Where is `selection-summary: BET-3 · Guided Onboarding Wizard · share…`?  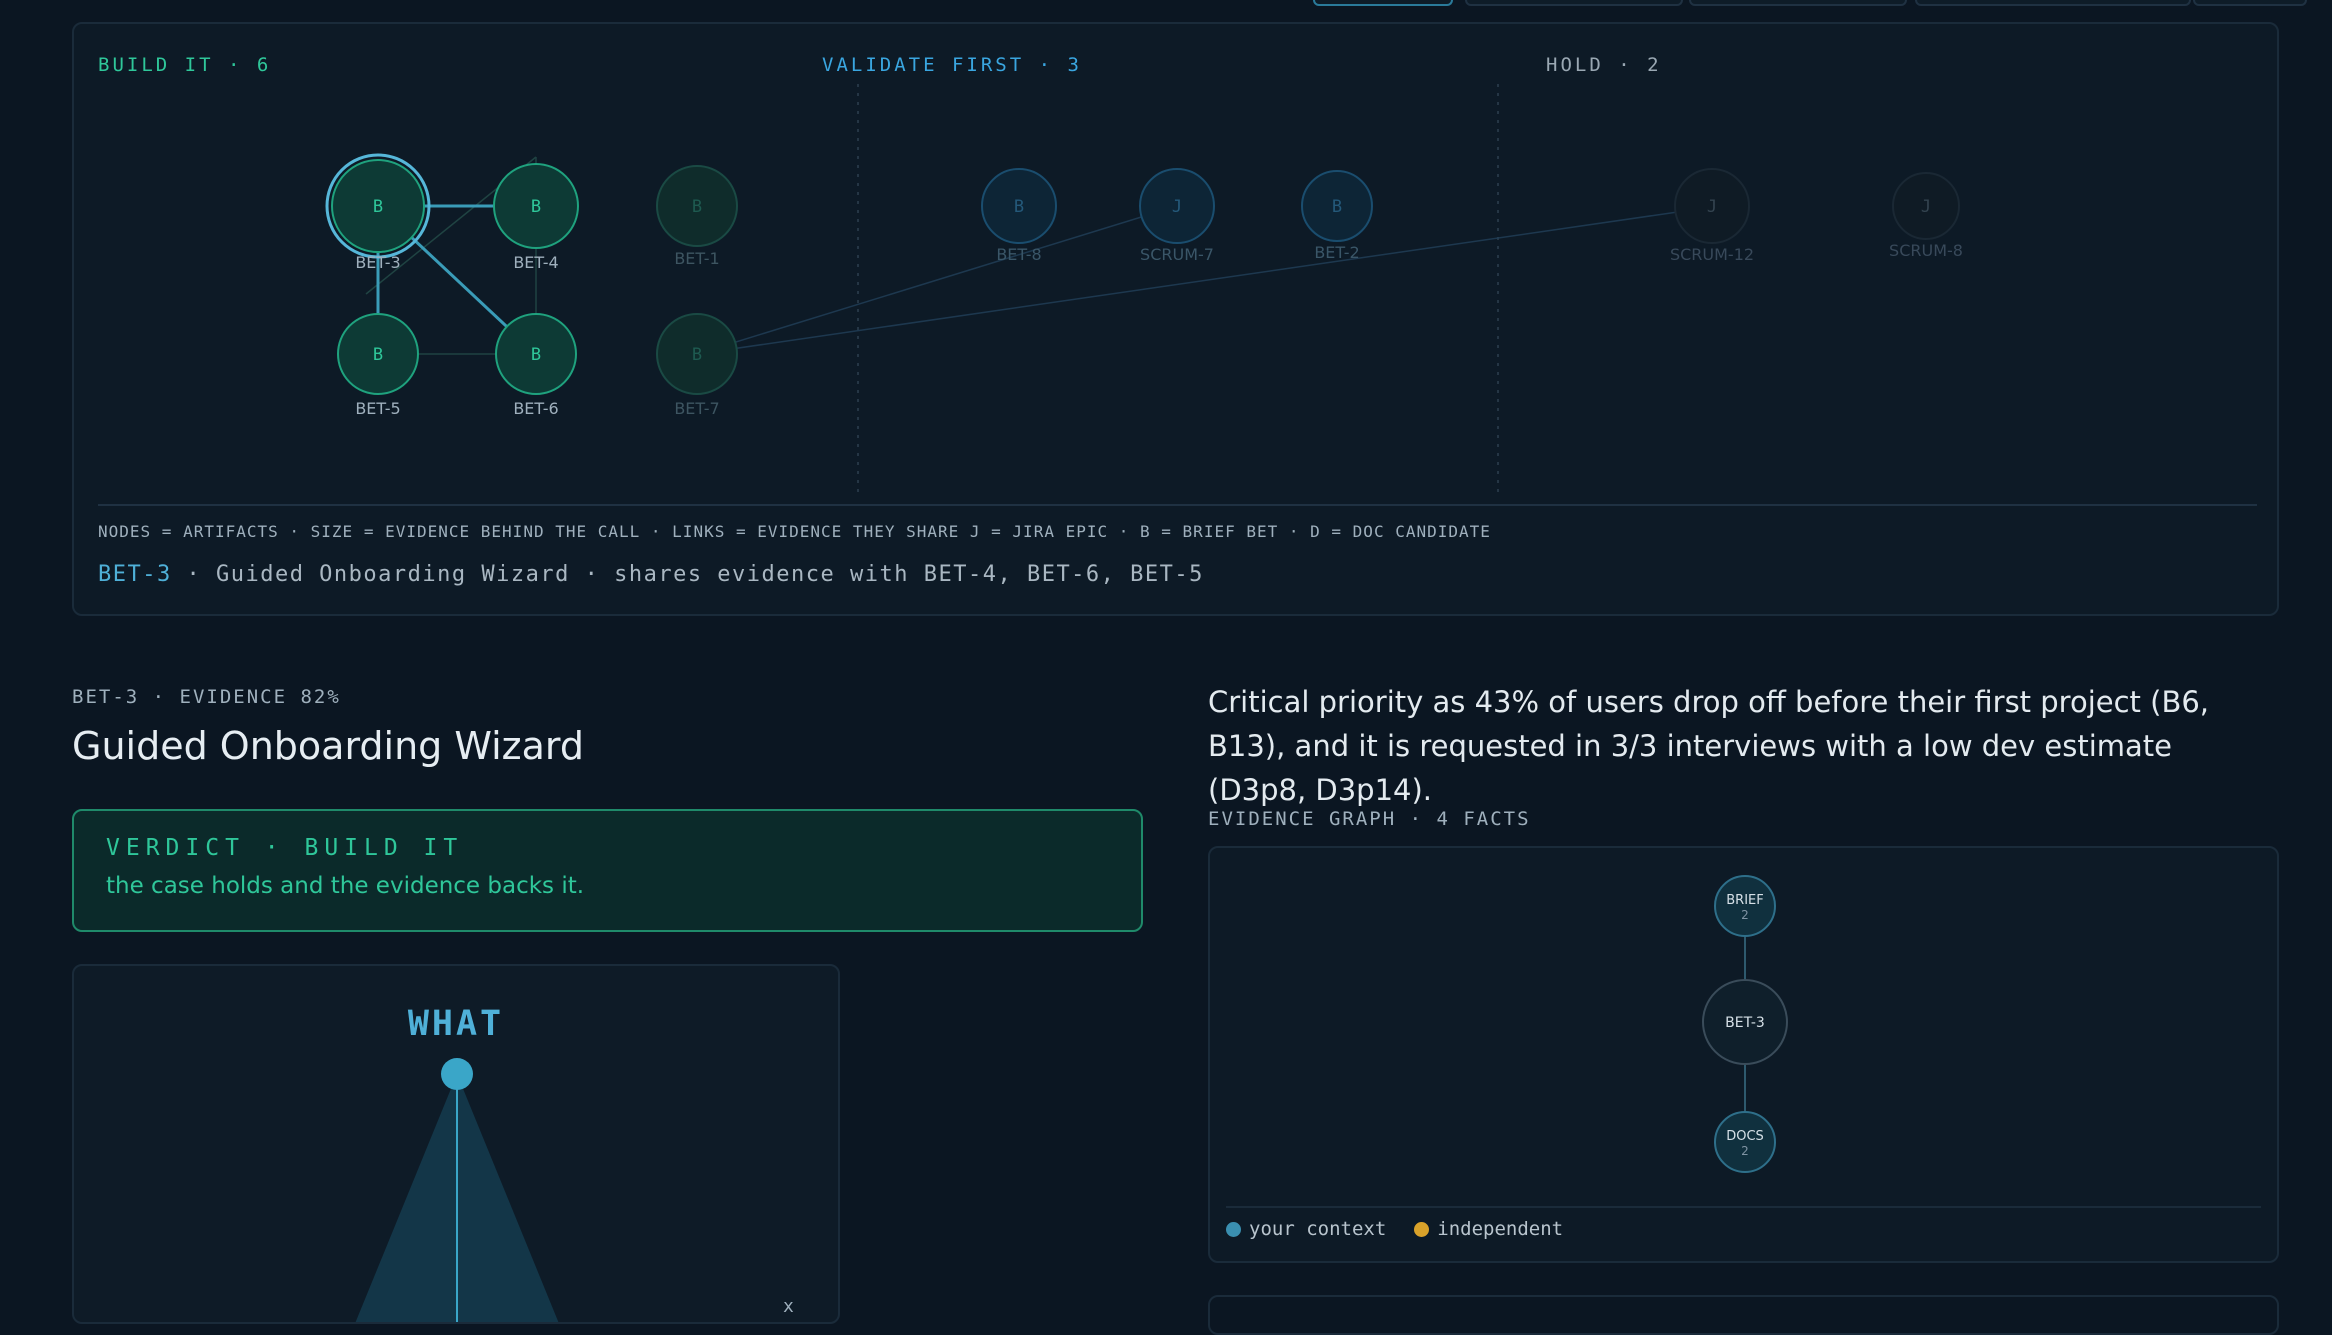
selection-summary: BET-3 · Guided Onboarding Wizard · share… is located at coordinates (651, 574).